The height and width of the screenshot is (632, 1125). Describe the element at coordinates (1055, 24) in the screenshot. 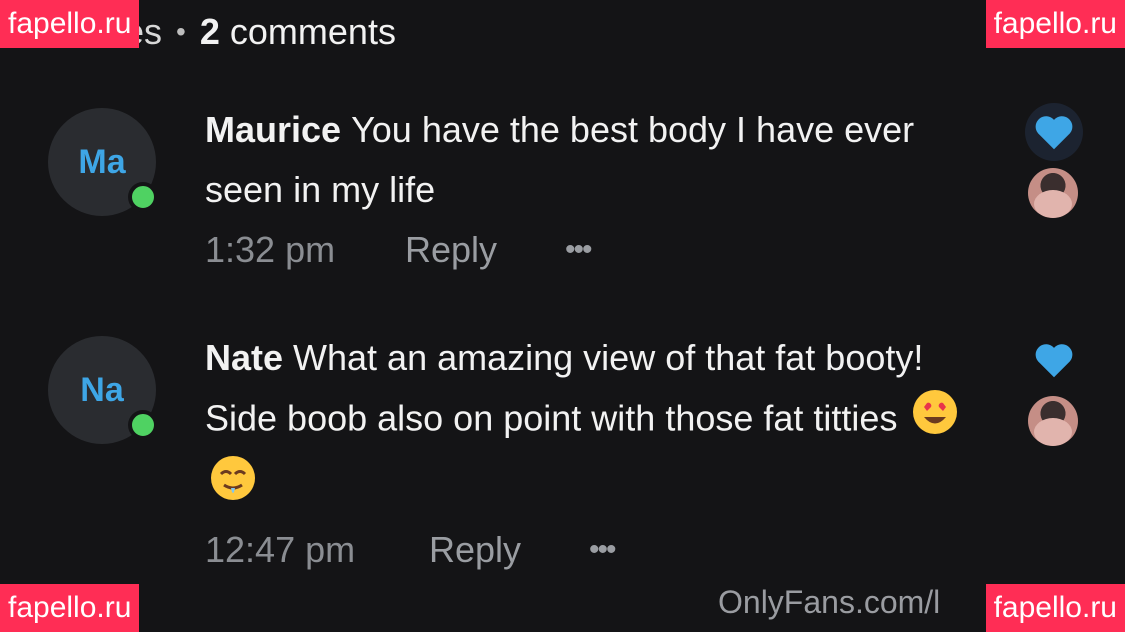

I see `watermark-top-right: fapello.ru` at that location.